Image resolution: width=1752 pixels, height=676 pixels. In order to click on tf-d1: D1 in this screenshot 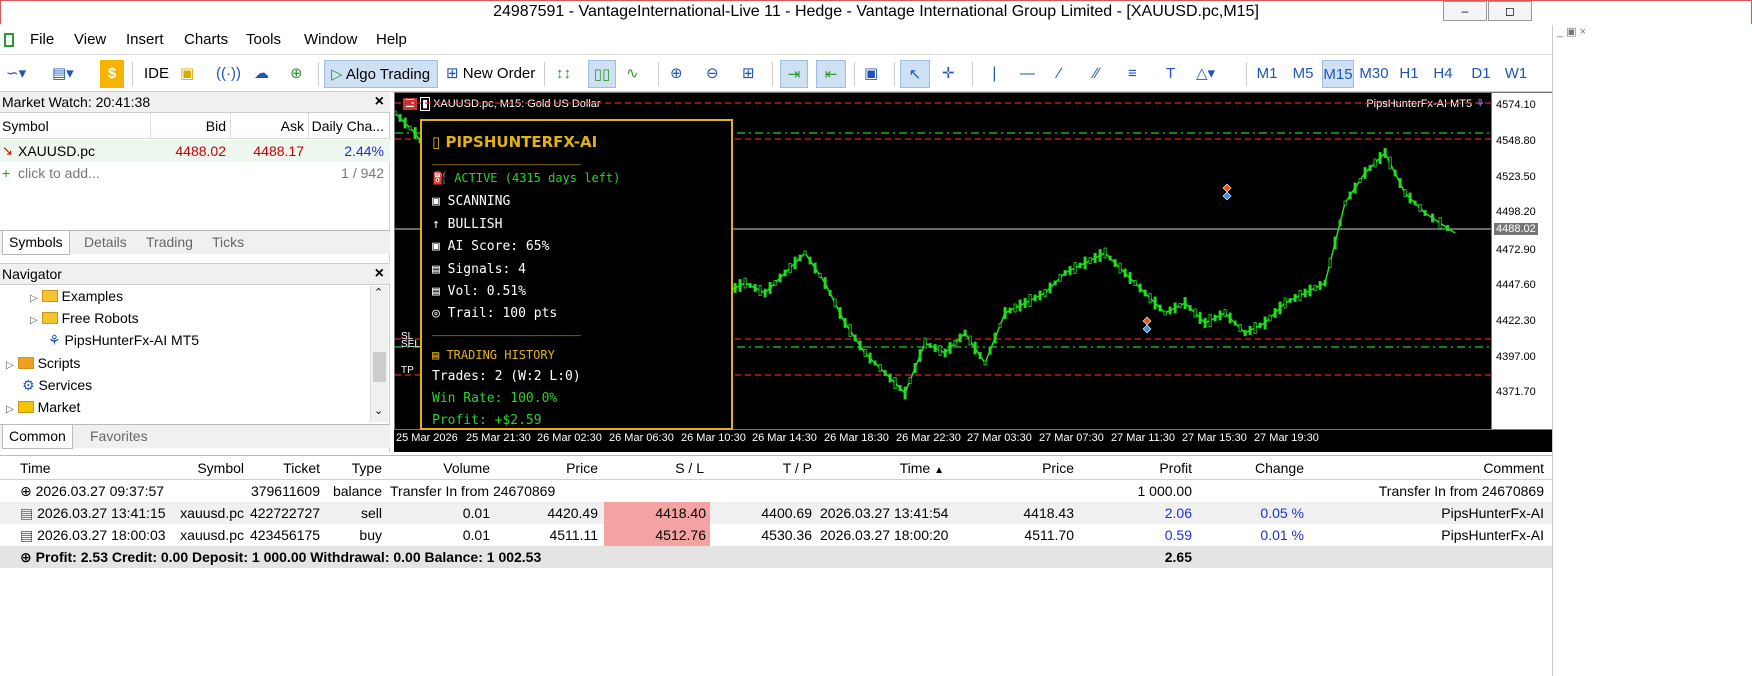, I will do `click(1481, 74)`.